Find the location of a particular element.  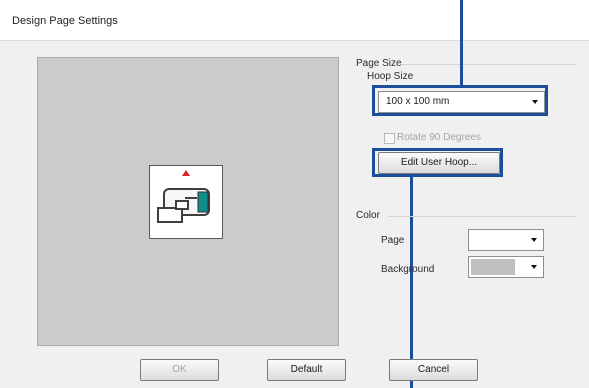

page-size-label: Page Size is located at coordinates (379, 63).